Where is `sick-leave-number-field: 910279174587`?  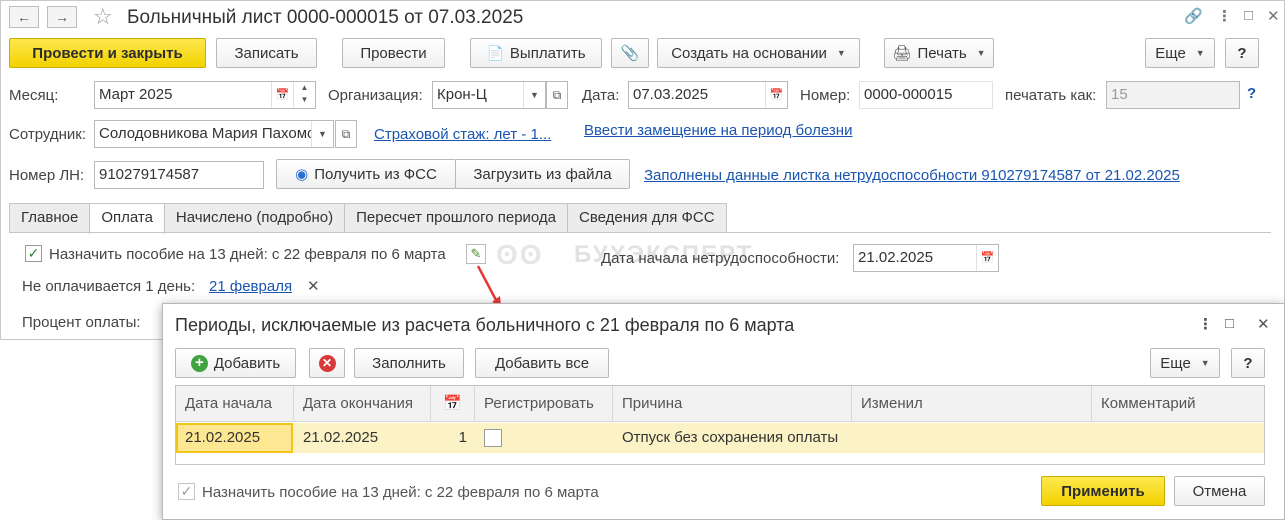 sick-leave-number-field: 910279174587 is located at coordinates (179, 175).